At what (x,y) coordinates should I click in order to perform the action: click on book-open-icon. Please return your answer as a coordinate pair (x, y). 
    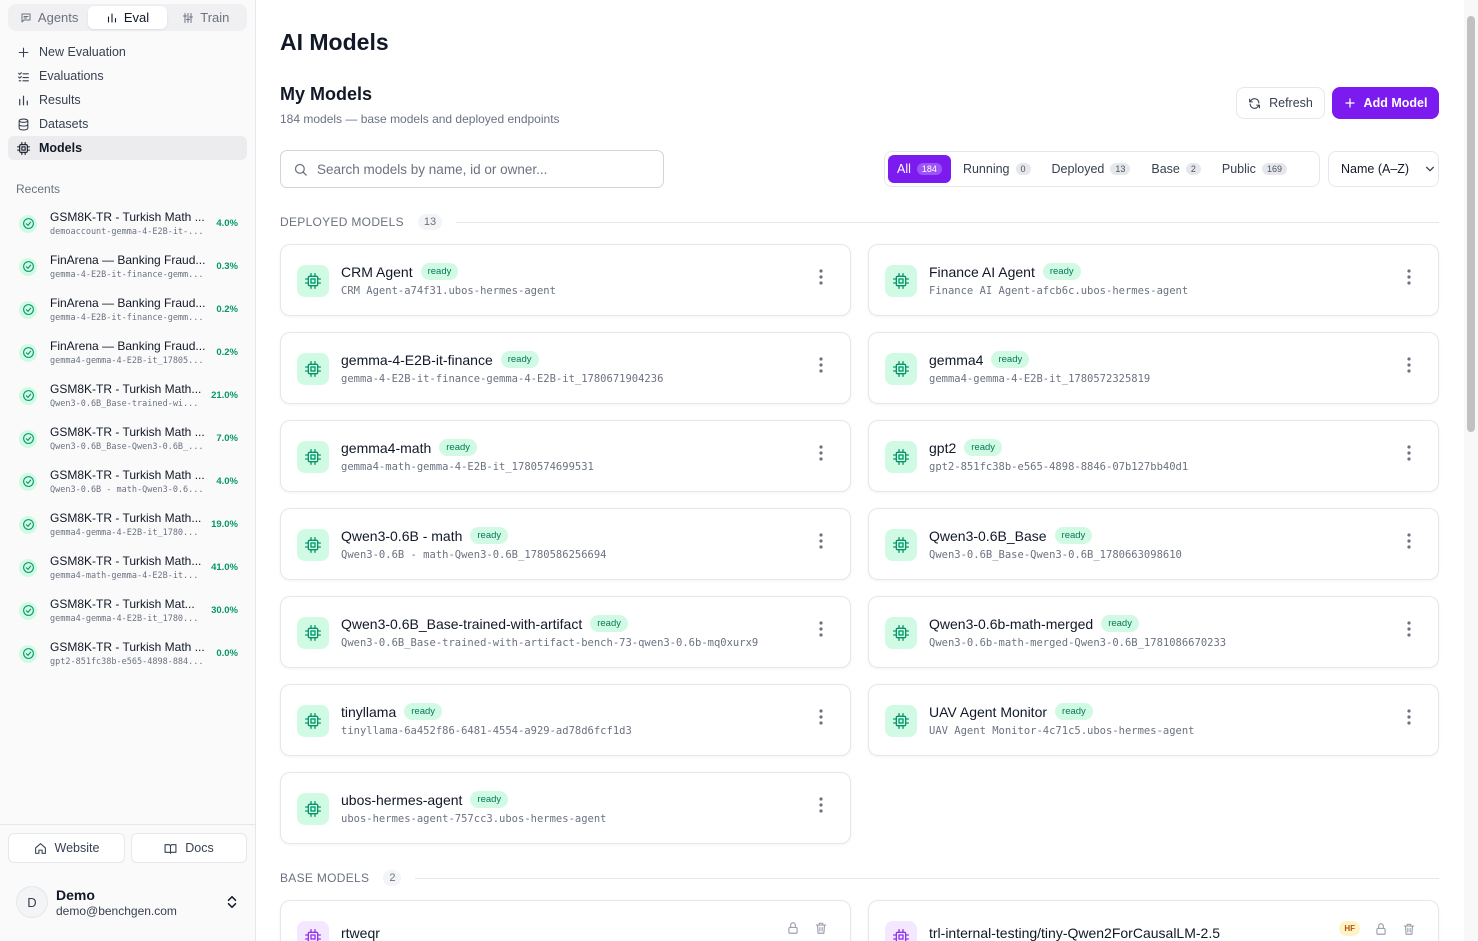
    Looking at the image, I should click on (170, 848).